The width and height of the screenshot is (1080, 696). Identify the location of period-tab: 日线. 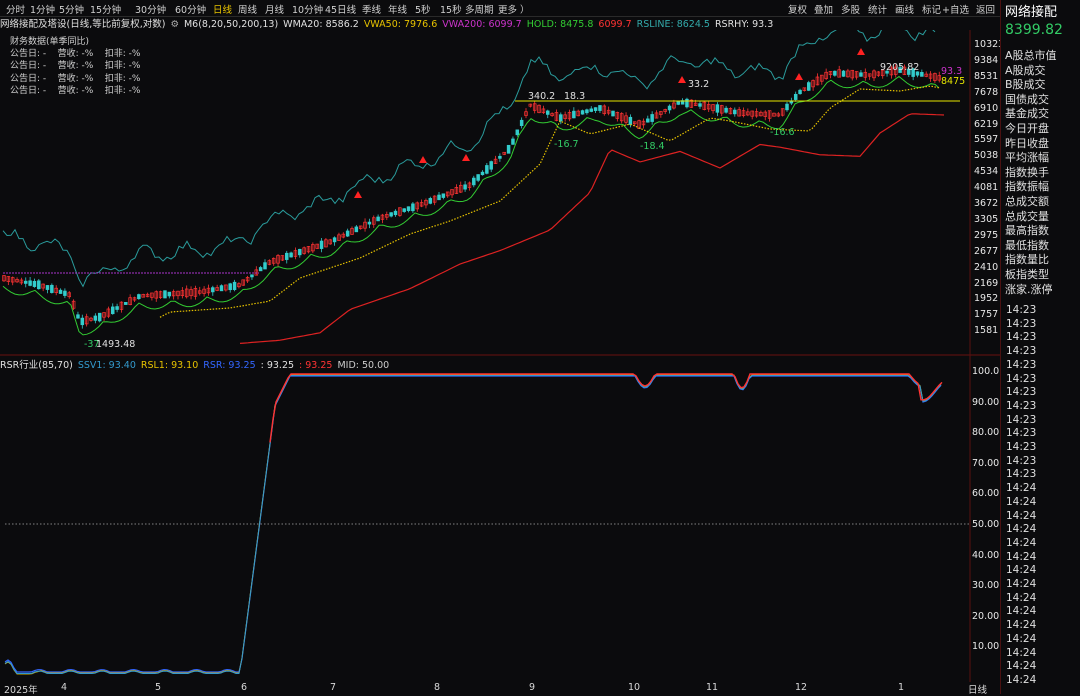
(222, 9).